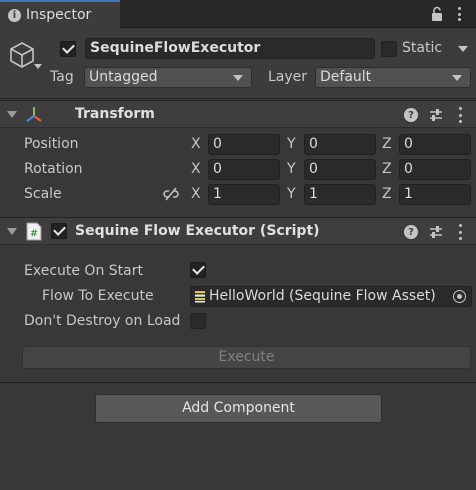  Describe the element at coordinates (198, 321) in the screenshot. I see `dont-destroy-checkbox` at that location.